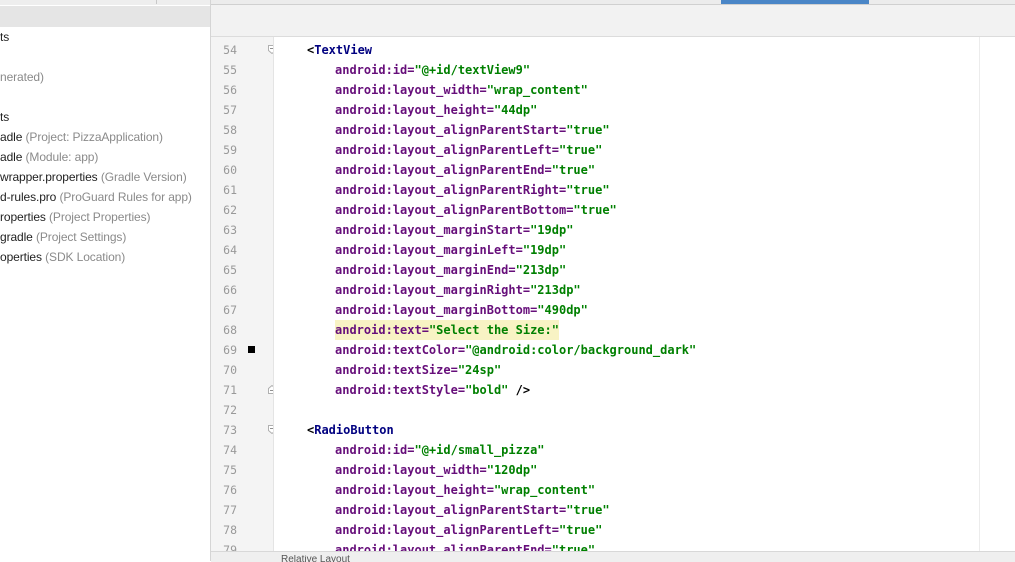 Image resolution: width=1015 pixels, height=562 pixels. I want to click on tree-item-hint: nerated), so click(22, 77).